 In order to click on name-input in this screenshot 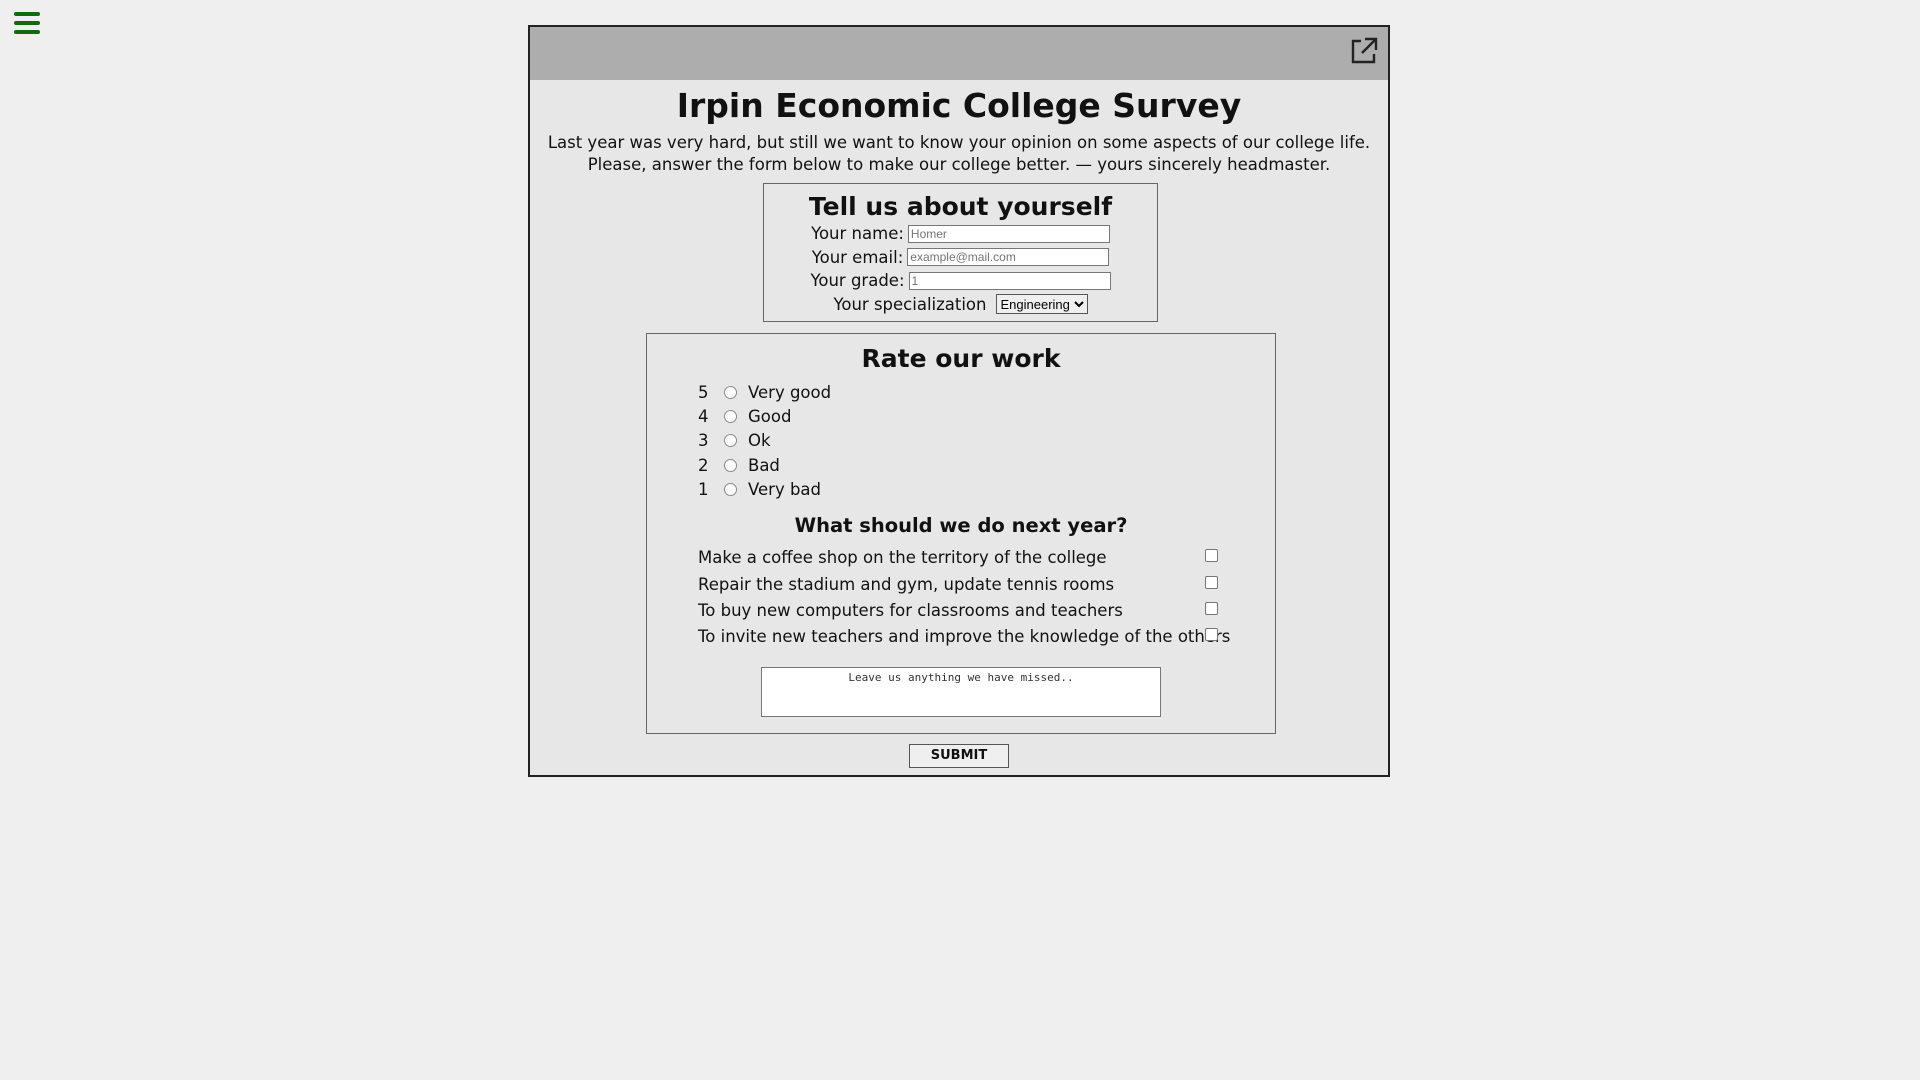, I will do `click(1008, 233)`.